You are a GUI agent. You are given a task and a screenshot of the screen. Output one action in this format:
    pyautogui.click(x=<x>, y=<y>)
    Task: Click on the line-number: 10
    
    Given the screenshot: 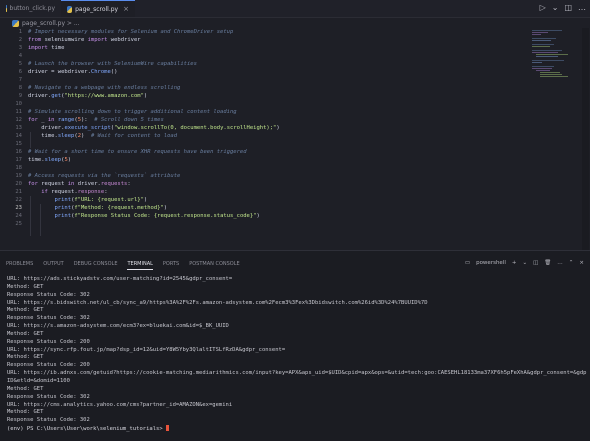 What is the action you would take?
    pyautogui.click(x=18, y=104)
    